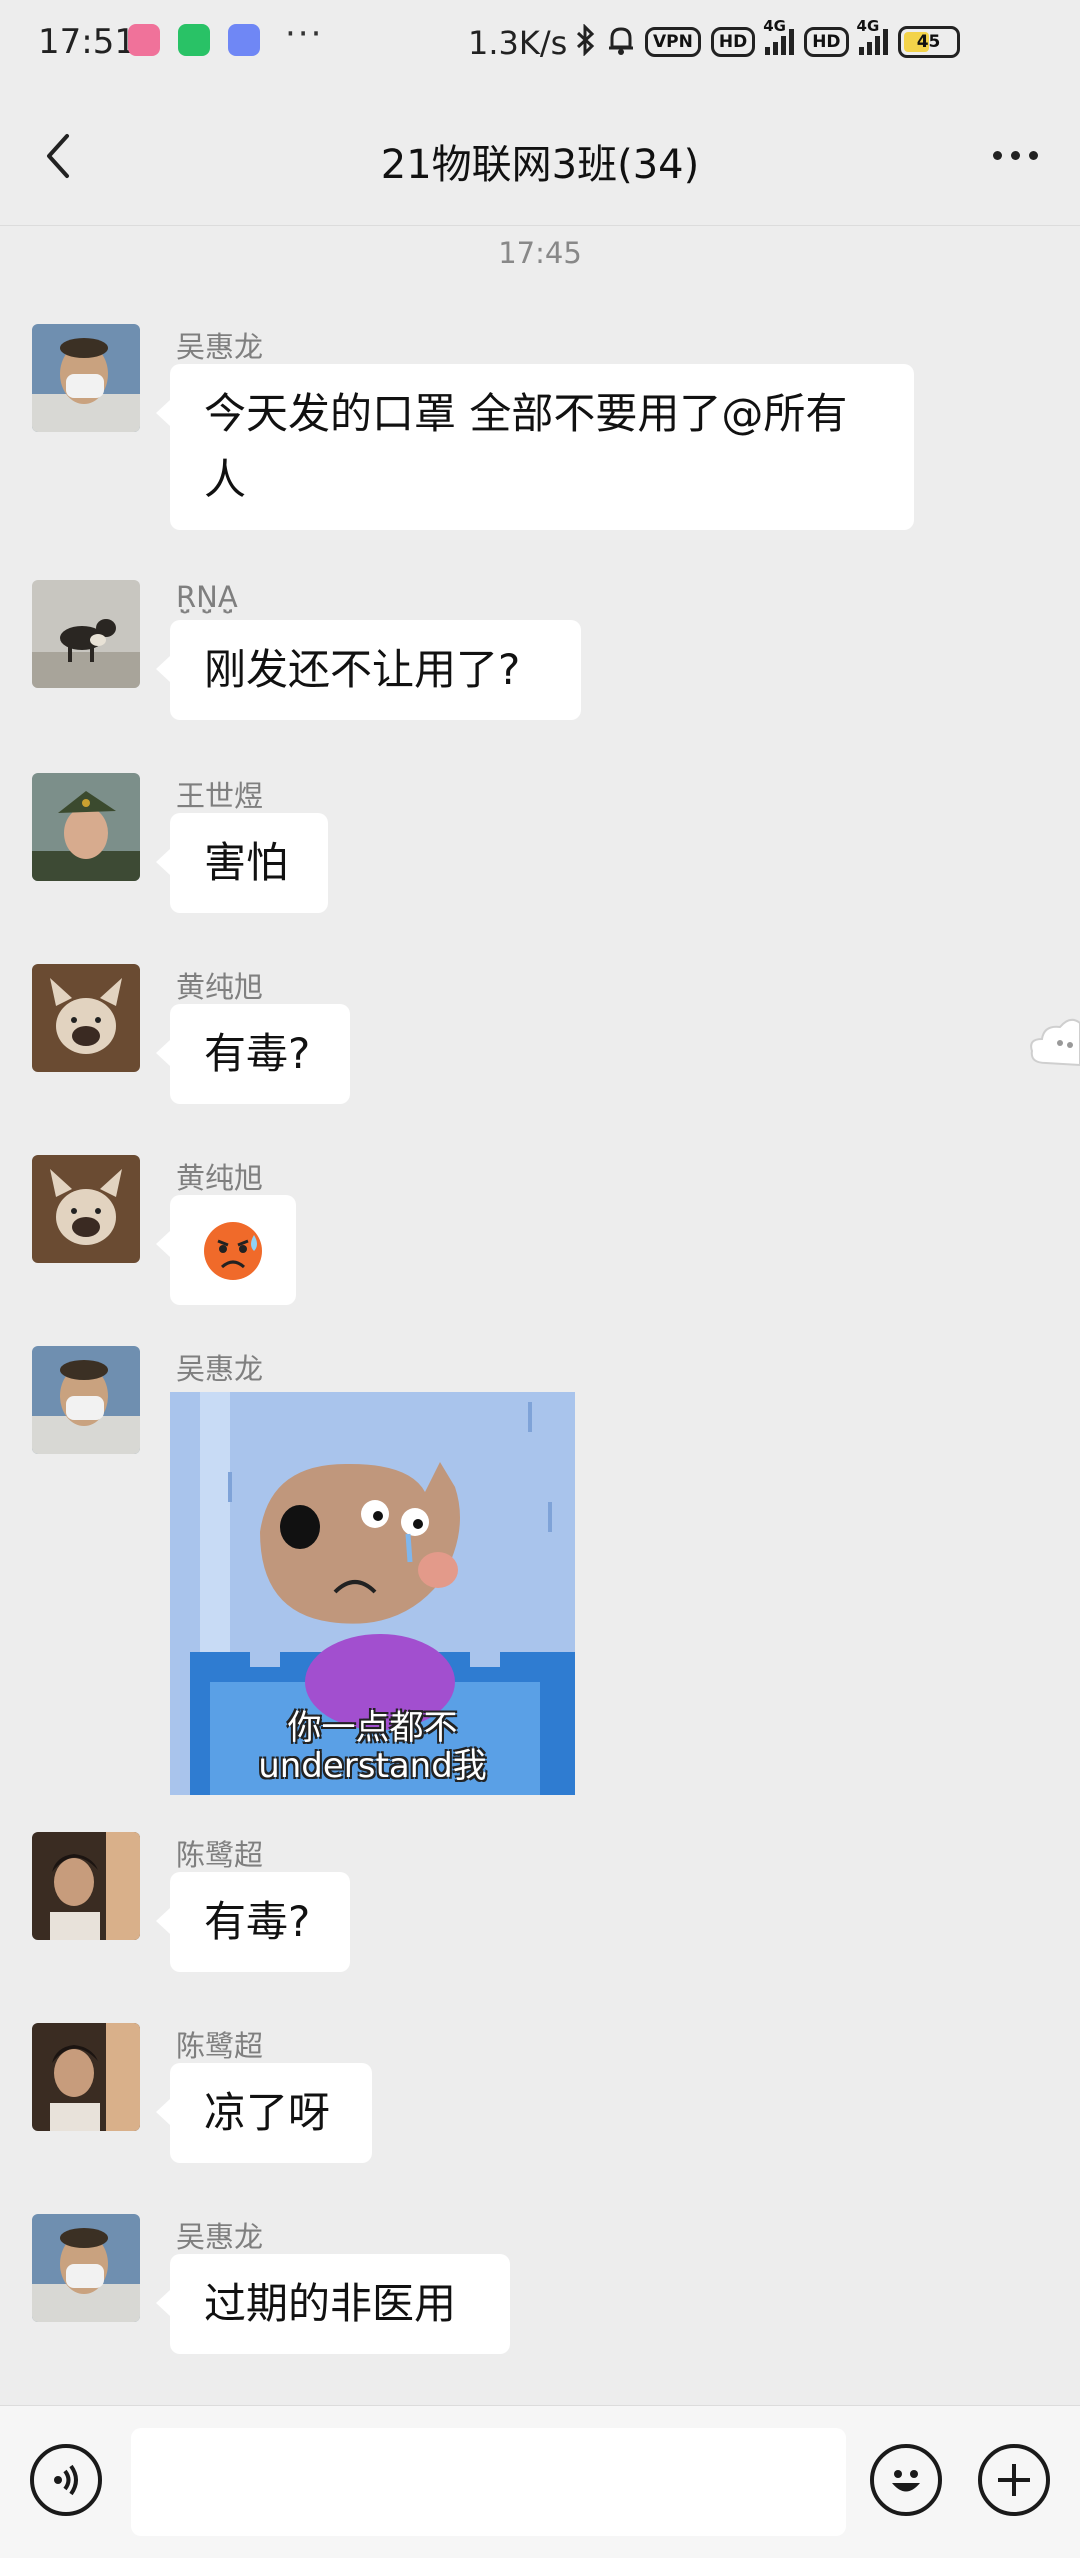  I want to click on vpn-badge: VPN, so click(673, 42).